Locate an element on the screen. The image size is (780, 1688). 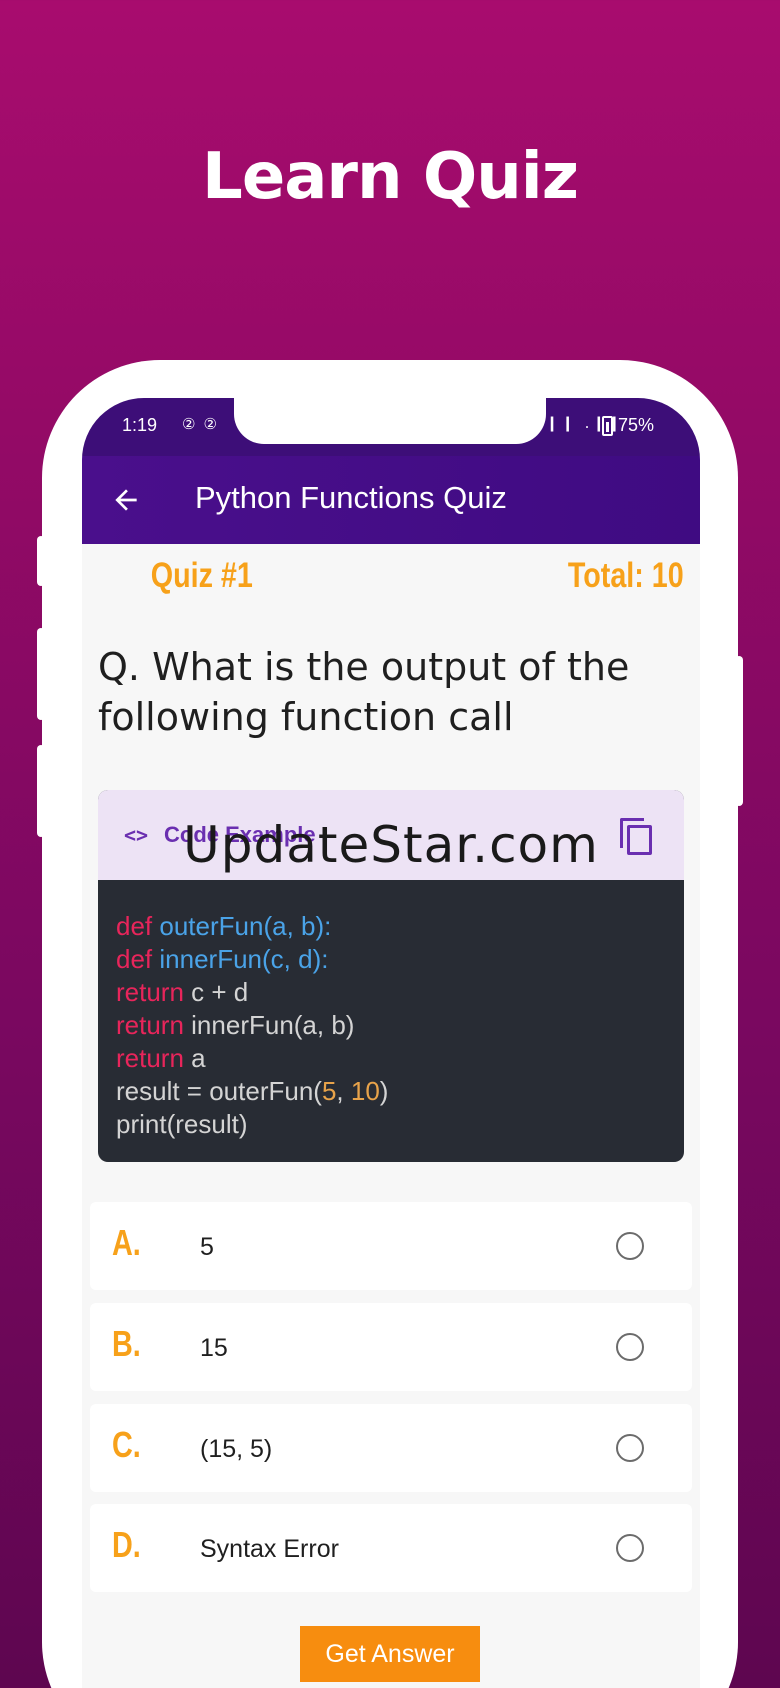
get-answer-button: Get Answer is located at coordinates (390, 1654).